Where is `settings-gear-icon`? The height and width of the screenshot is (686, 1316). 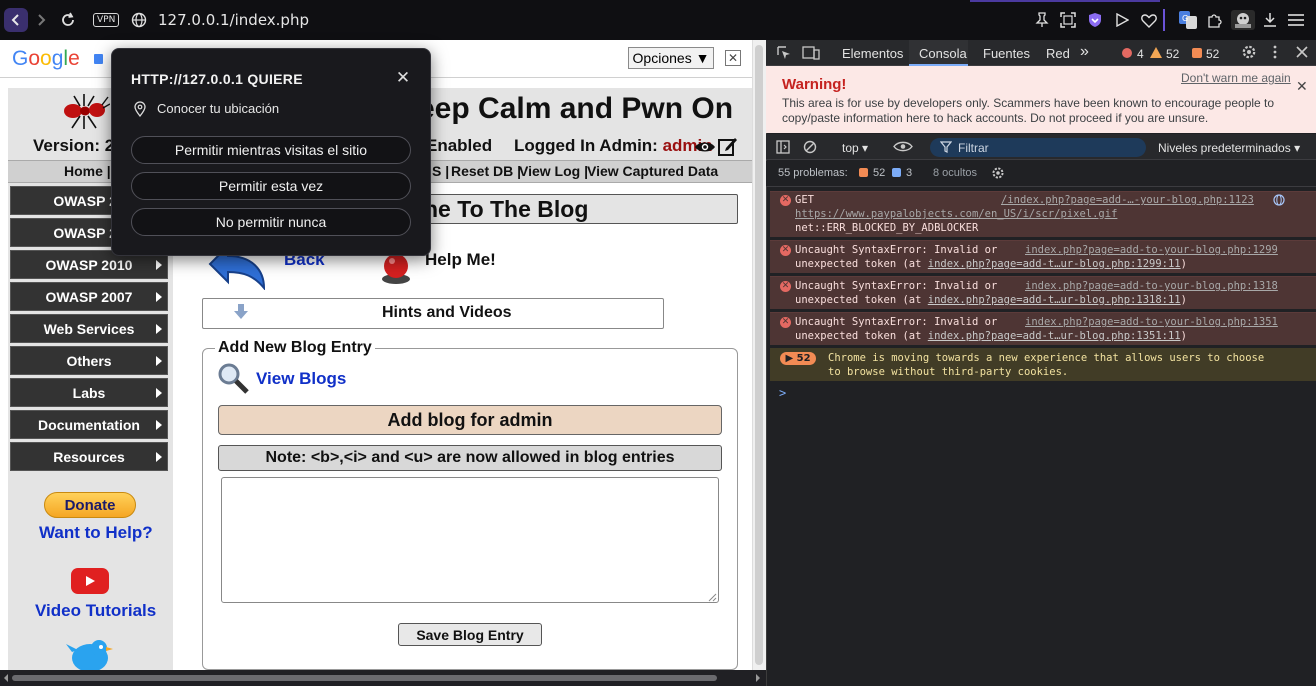 settings-gear-icon is located at coordinates (1249, 52).